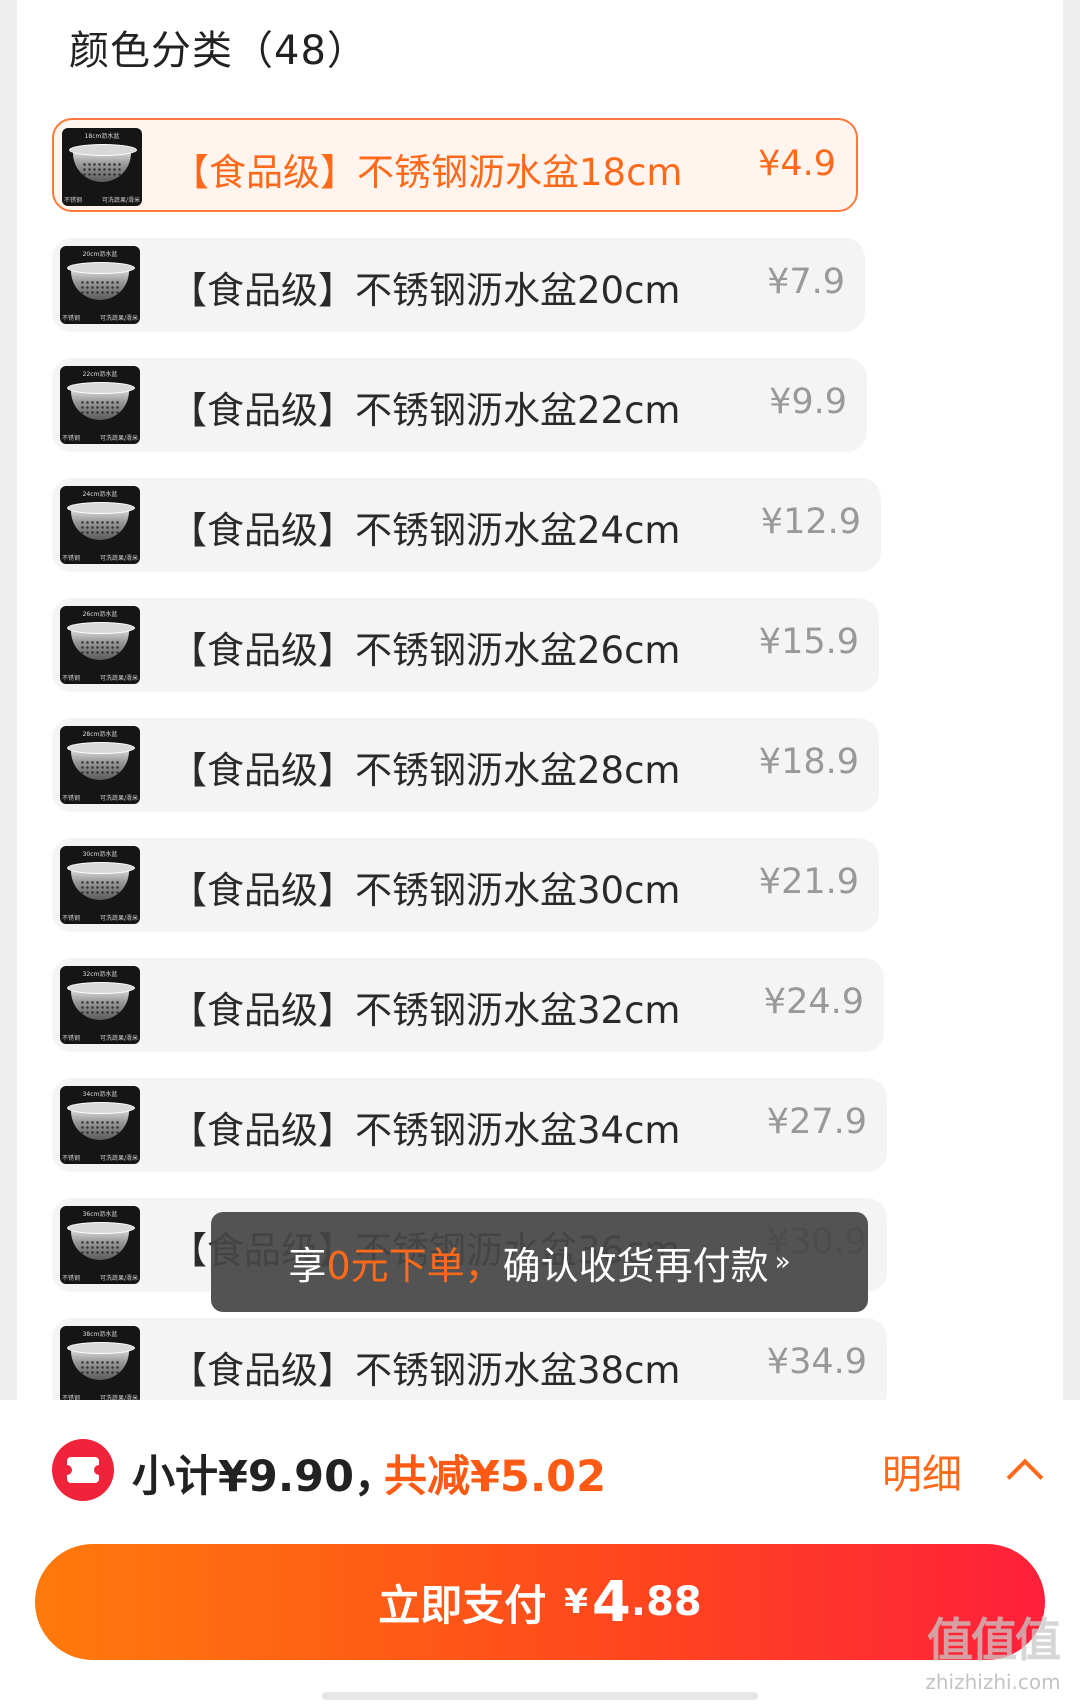  I want to click on variant-name: 【食品级】不锈钢沥水盆28cm, so click(425, 770).